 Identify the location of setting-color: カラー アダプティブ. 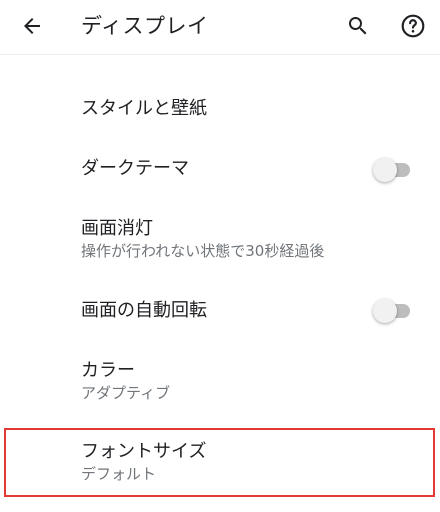
(220, 380).